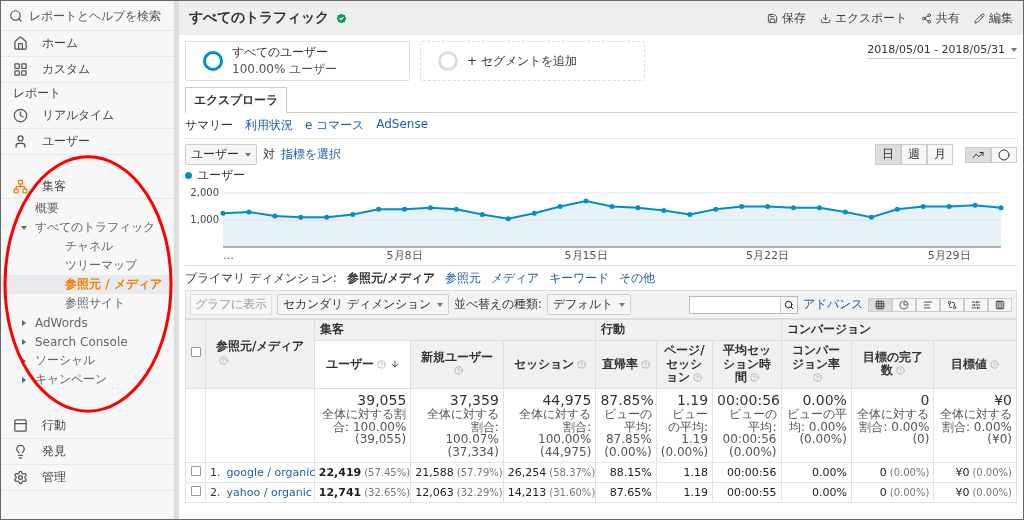 The image size is (1024, 520). I want to click on segment-card: すべてのユーザー 100.00% ユーザー, so click(297, 61).